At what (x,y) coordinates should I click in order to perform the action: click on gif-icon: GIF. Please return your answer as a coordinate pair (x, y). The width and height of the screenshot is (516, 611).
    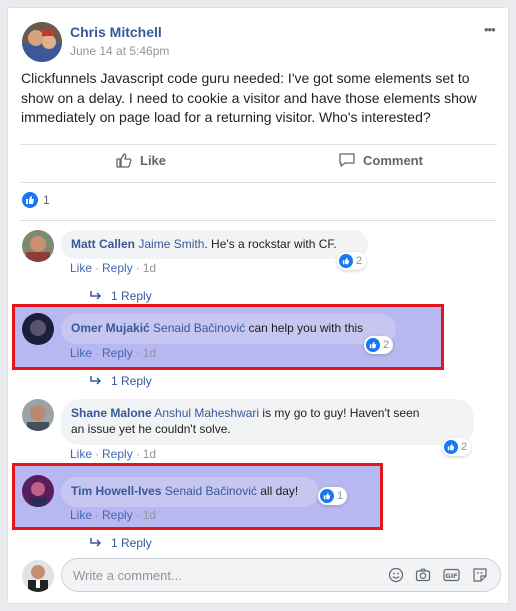
    Looking at the image, I should click on (451, 575).